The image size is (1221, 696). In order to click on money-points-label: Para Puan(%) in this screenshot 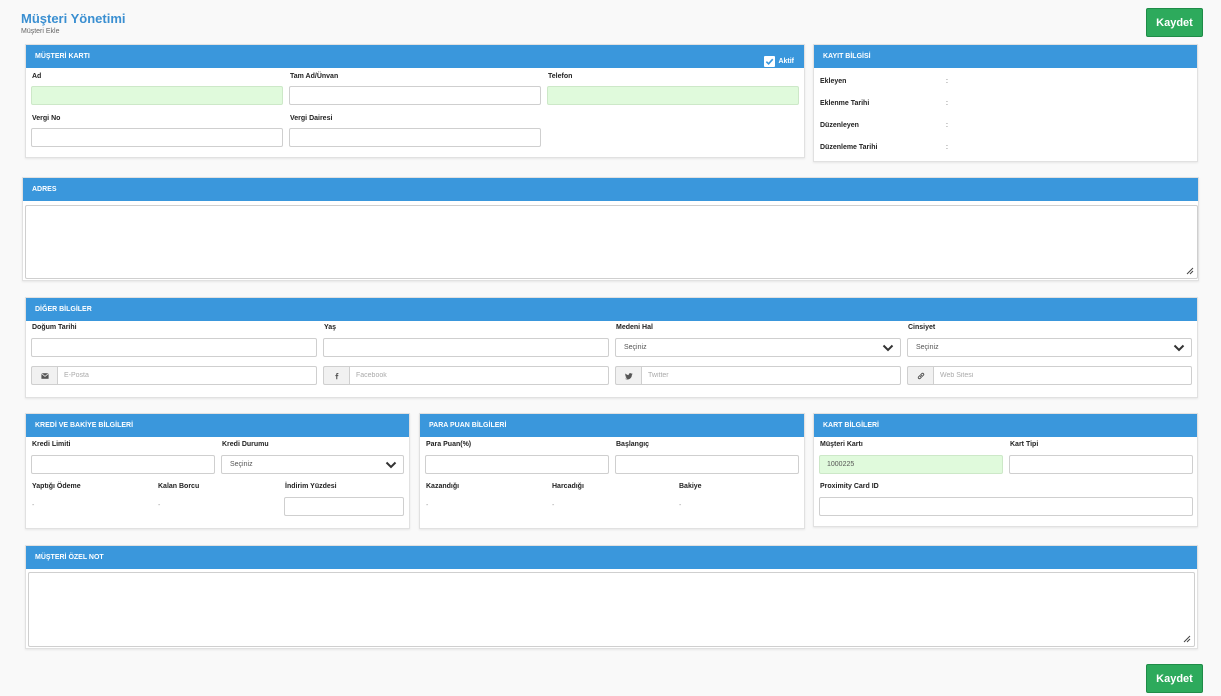, I will do `click(449, 444)`.